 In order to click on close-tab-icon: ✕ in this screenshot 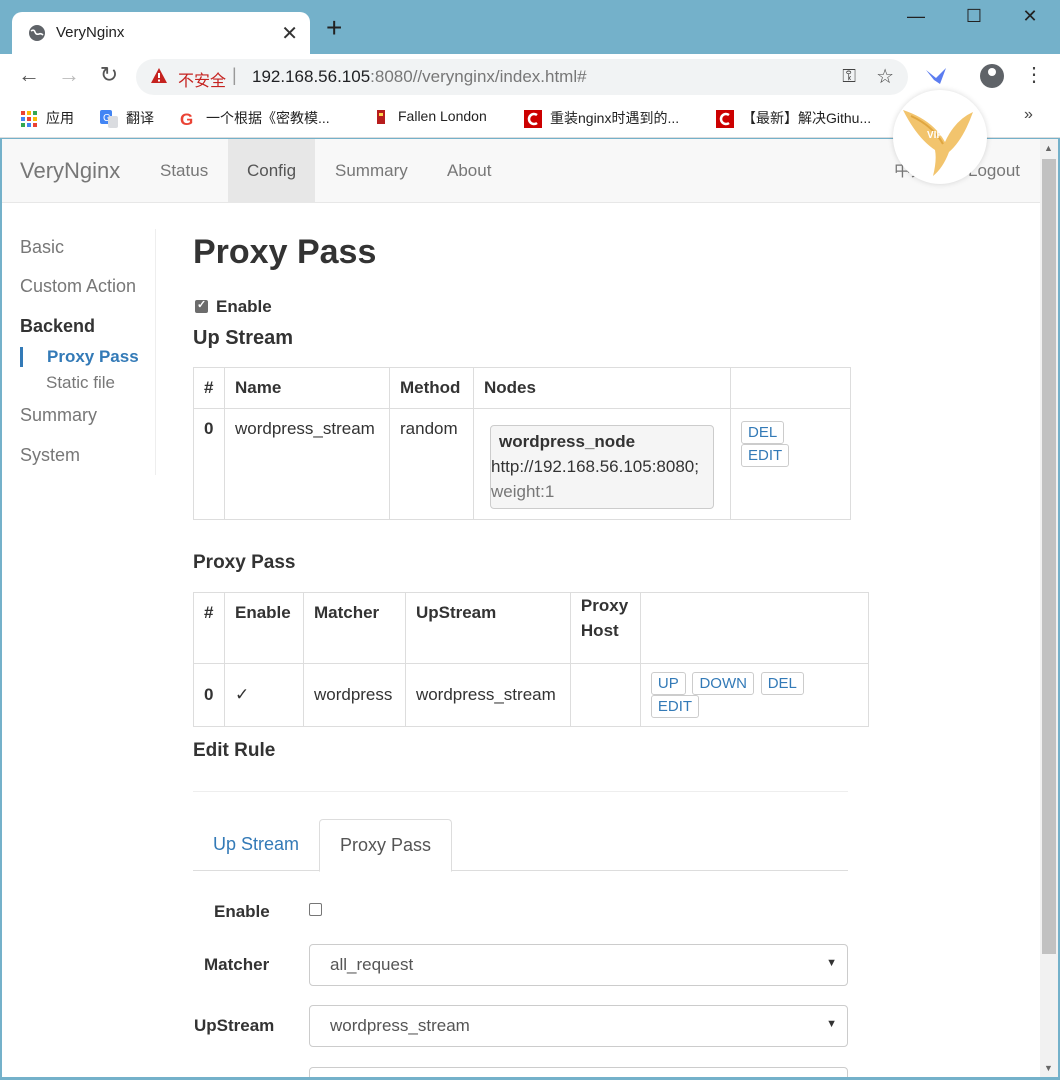, I will do `click(289, 33)`.